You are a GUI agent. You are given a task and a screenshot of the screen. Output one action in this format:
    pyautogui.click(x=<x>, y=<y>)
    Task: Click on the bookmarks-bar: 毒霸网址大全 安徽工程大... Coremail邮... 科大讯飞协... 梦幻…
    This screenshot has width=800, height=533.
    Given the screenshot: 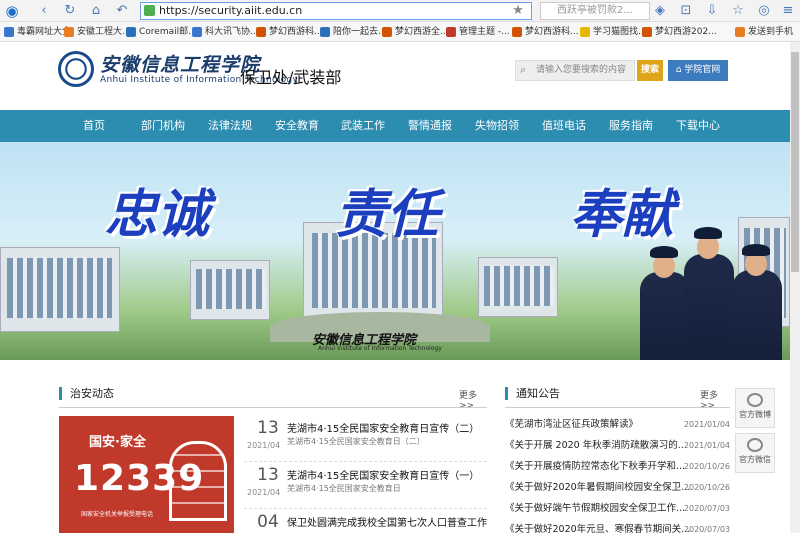 What is the action you would take?
    pyautogui.click(x=400, y=32)
    